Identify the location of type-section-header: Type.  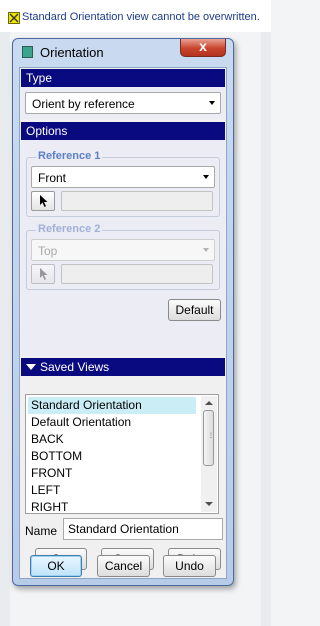
(123, 78).